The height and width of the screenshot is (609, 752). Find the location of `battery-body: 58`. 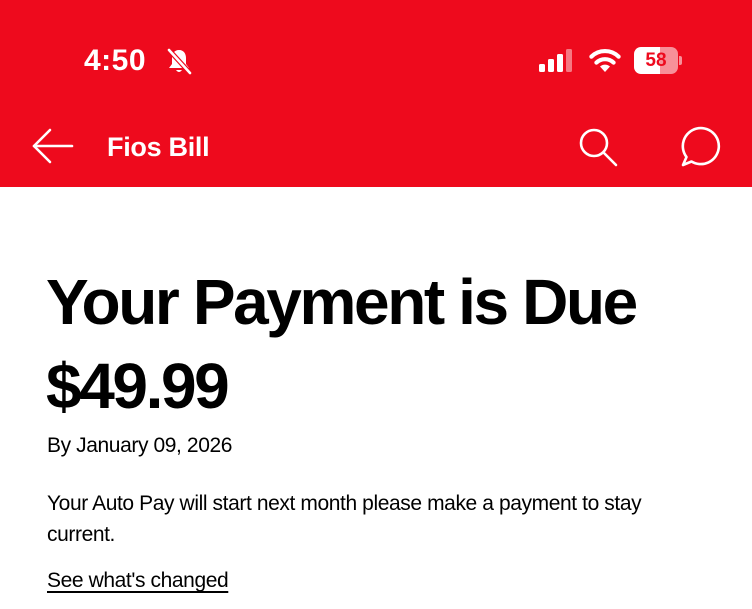

battery-body: 58 is located at coordinates (656, 60).